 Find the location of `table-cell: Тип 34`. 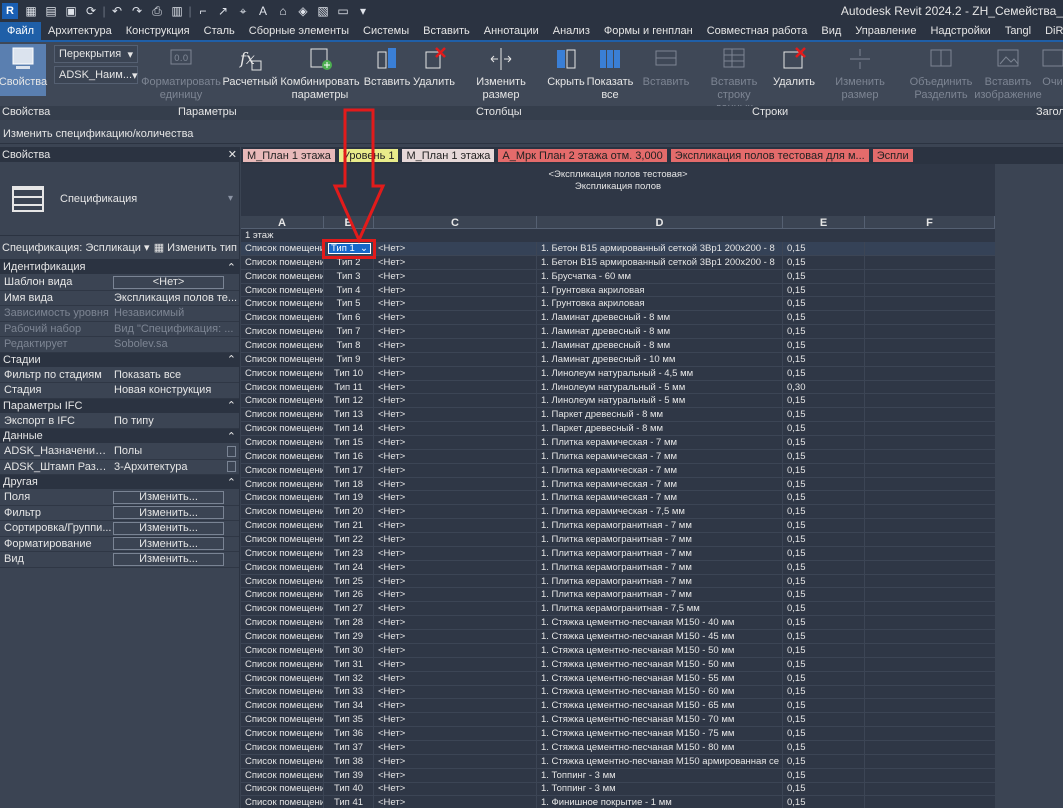

table-cell: Тип 34 is located at coordinates (349, 706).